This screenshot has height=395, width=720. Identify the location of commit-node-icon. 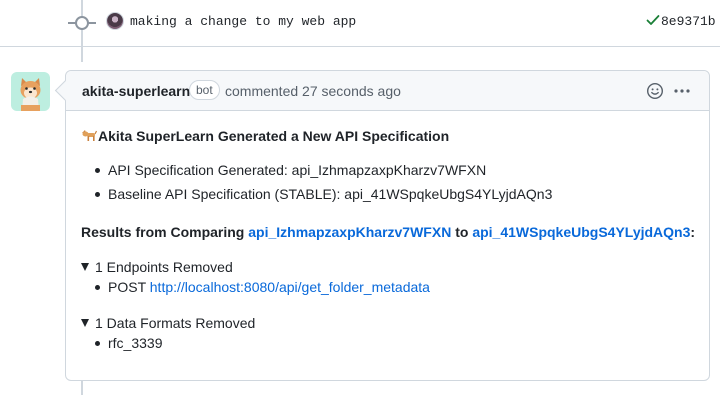
(82, 23).